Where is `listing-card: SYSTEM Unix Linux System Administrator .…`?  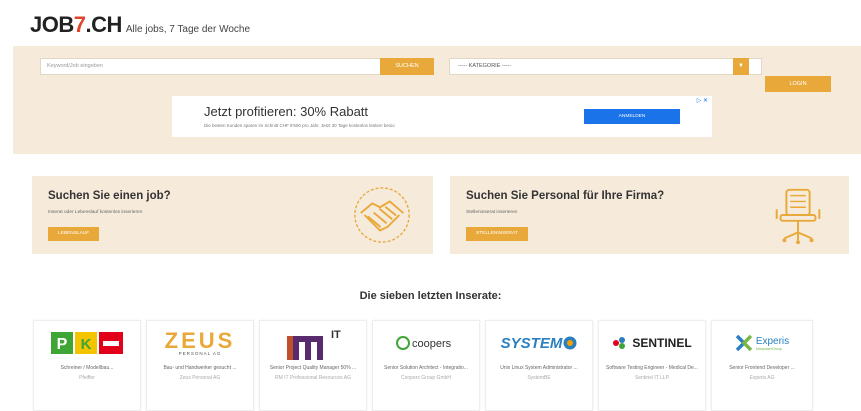 listing-card: SYSTEM Unix Linux System Administrator .… is located at coordinates (539, 365).